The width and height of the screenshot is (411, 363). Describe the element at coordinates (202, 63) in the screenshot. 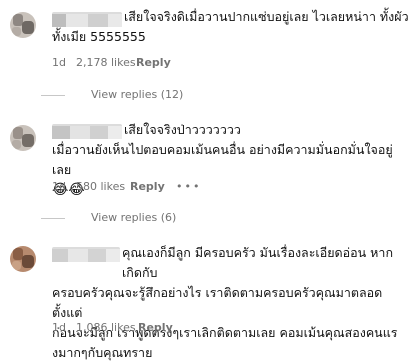

I see `comment-meta: 1d 2,178 likes Reply` at that location.